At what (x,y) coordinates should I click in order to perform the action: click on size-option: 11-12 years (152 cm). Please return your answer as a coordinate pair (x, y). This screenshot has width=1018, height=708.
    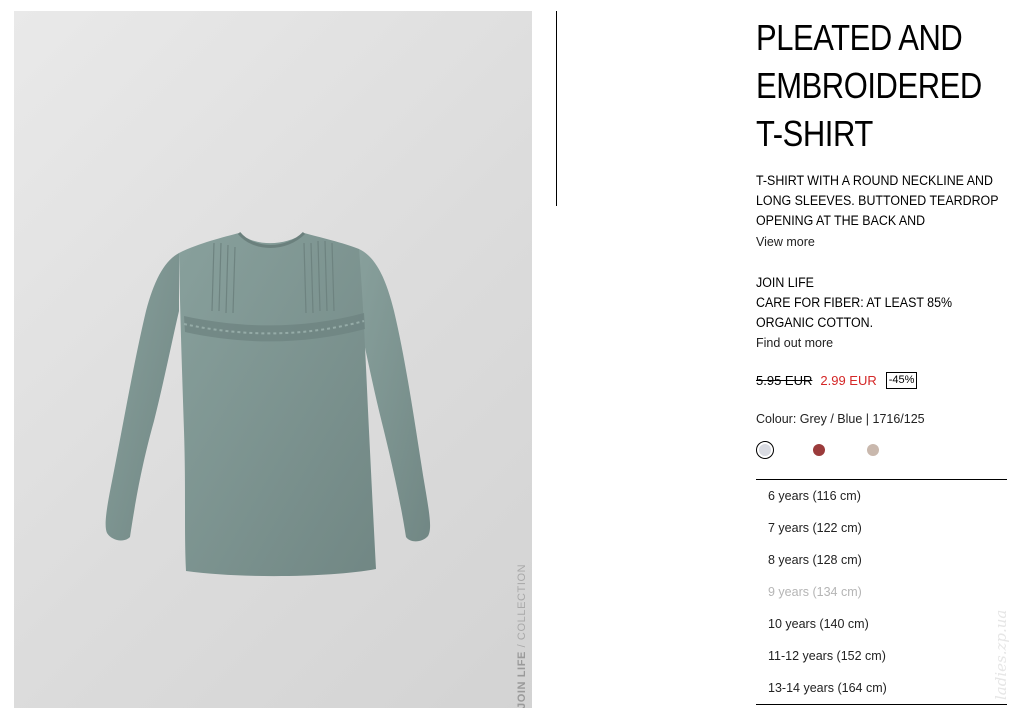
    Looking at the image, I should click on (881, 656).